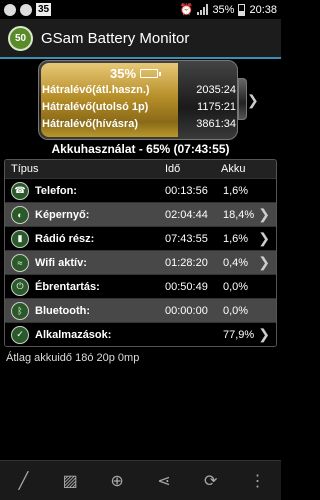 Image resolution: width=320 pixels, height=500 pixels. I want to click on battery-chevron-icon: ❯, so click(253, 100).